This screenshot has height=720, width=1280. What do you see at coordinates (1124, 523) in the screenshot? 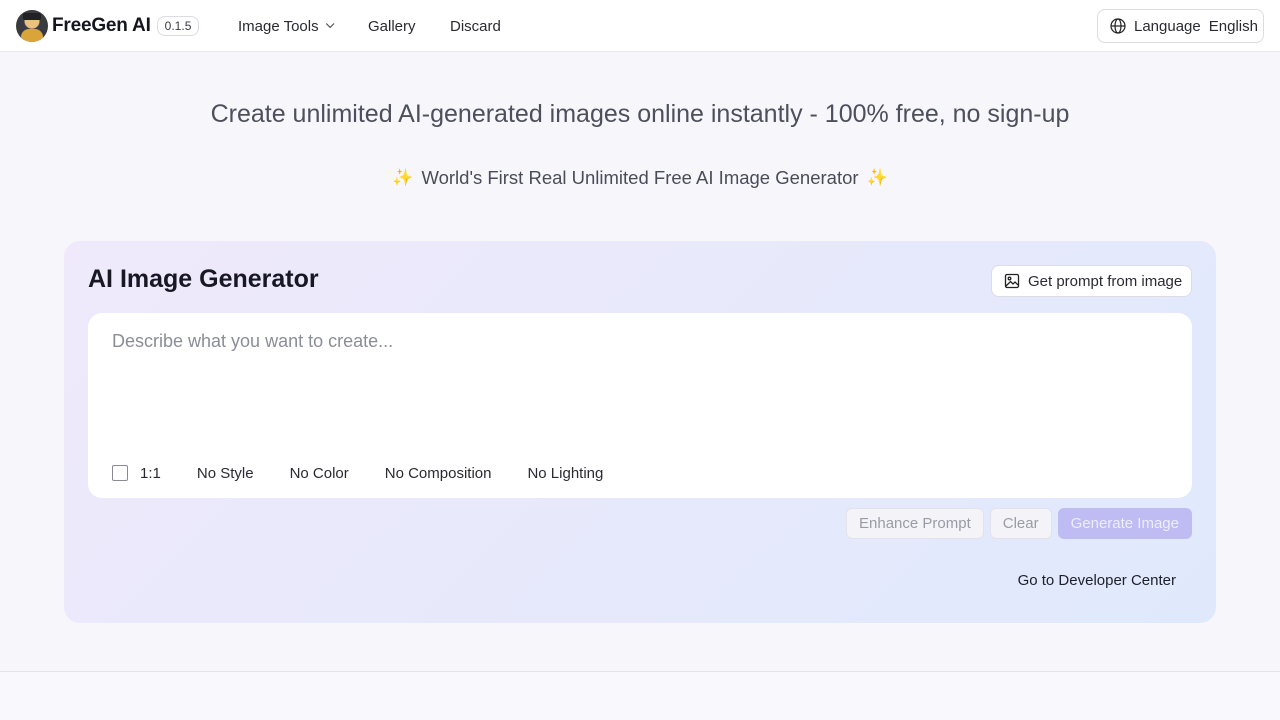
I see `generate-image-button: Generate Image` at bounding box center [1124, 523].